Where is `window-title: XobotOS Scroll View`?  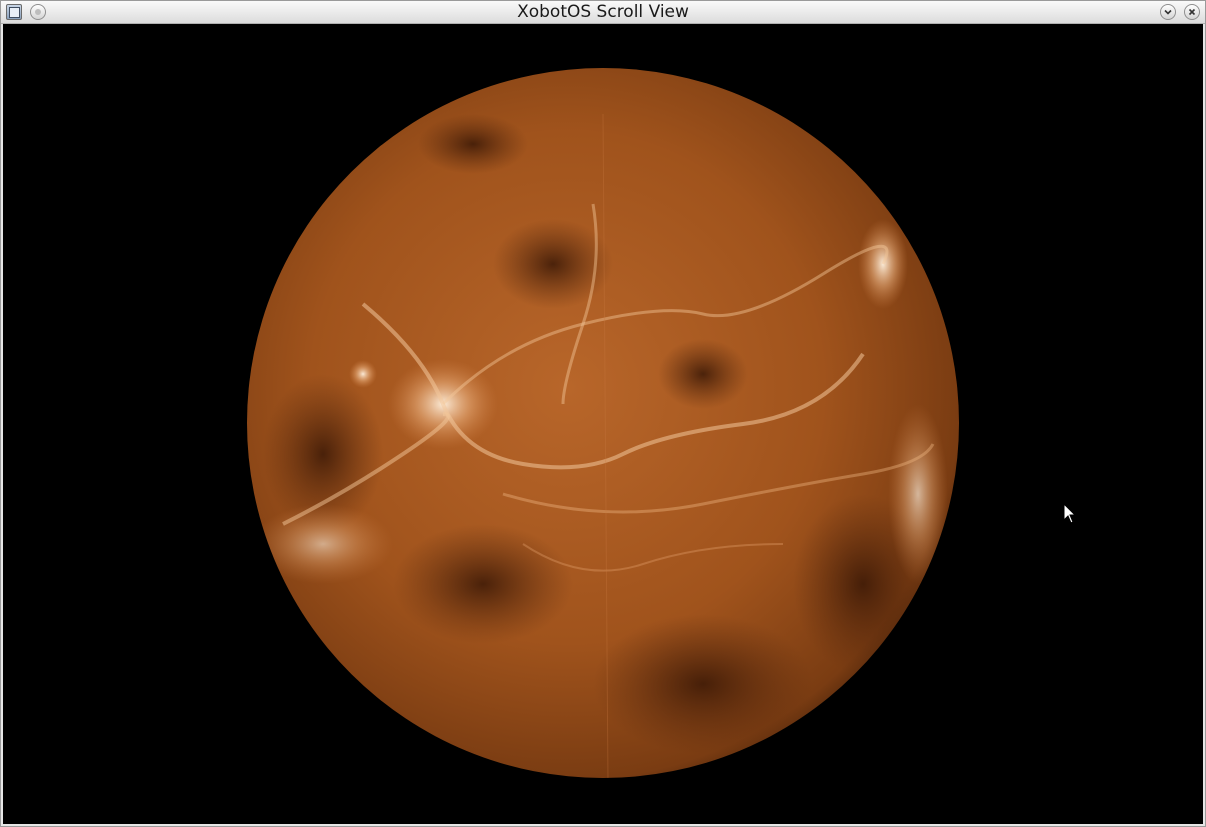 window-title: XobotOS Scroll View is located at coordinates (603, 12).